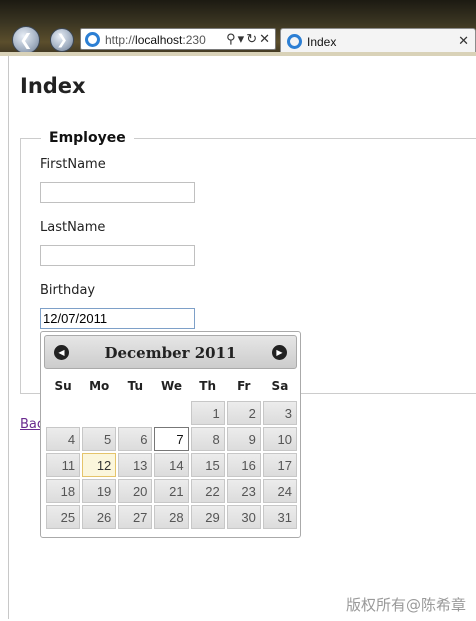 This screenshot has width=476, height=621. I want to click on calendar-day: 12, so click(99, 465).